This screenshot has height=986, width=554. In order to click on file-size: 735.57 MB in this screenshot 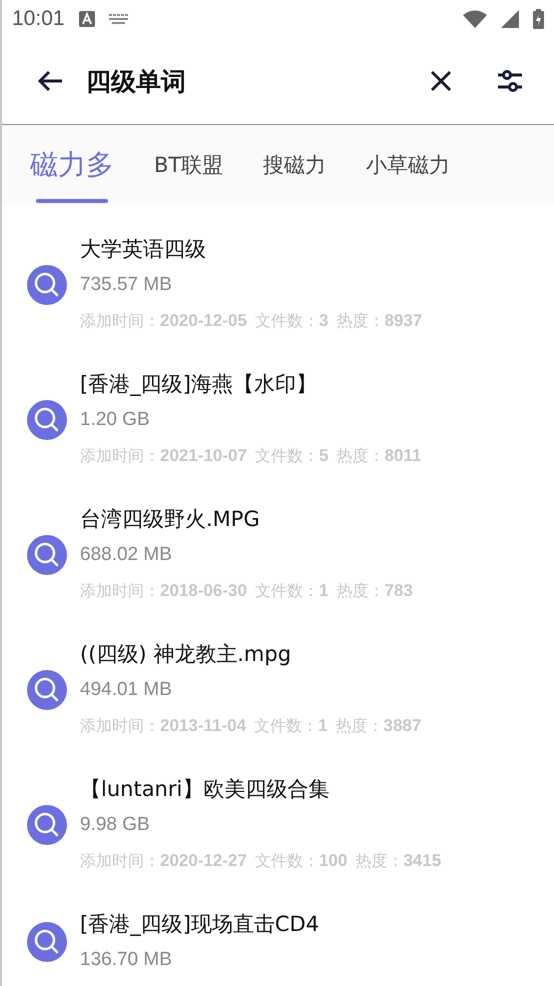, I will do `click(126, 285)`.